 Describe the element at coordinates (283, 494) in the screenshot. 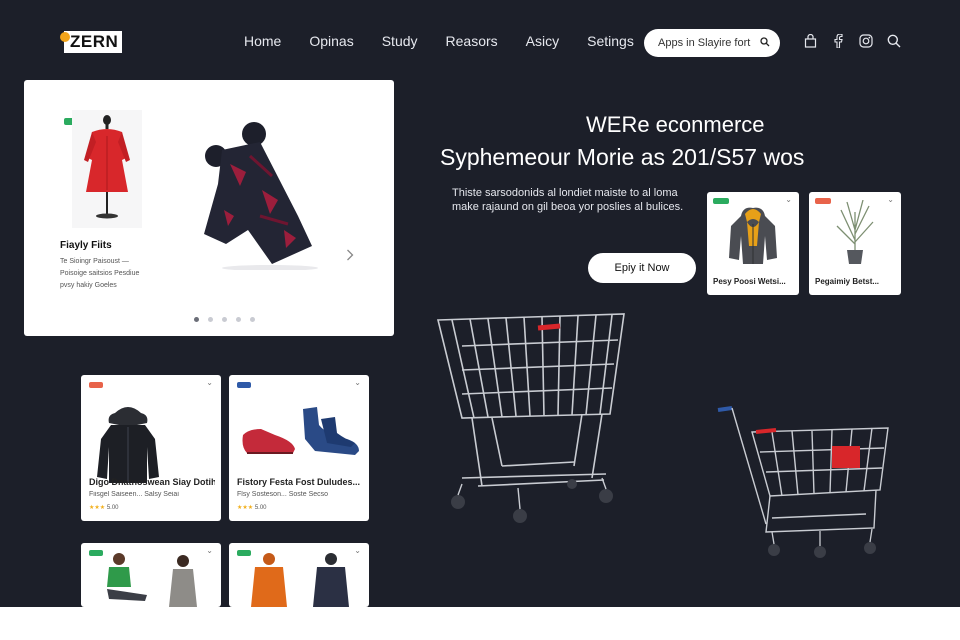

I see `product-subtitle: Flsy Sosteson... Soste Secso` at that location.